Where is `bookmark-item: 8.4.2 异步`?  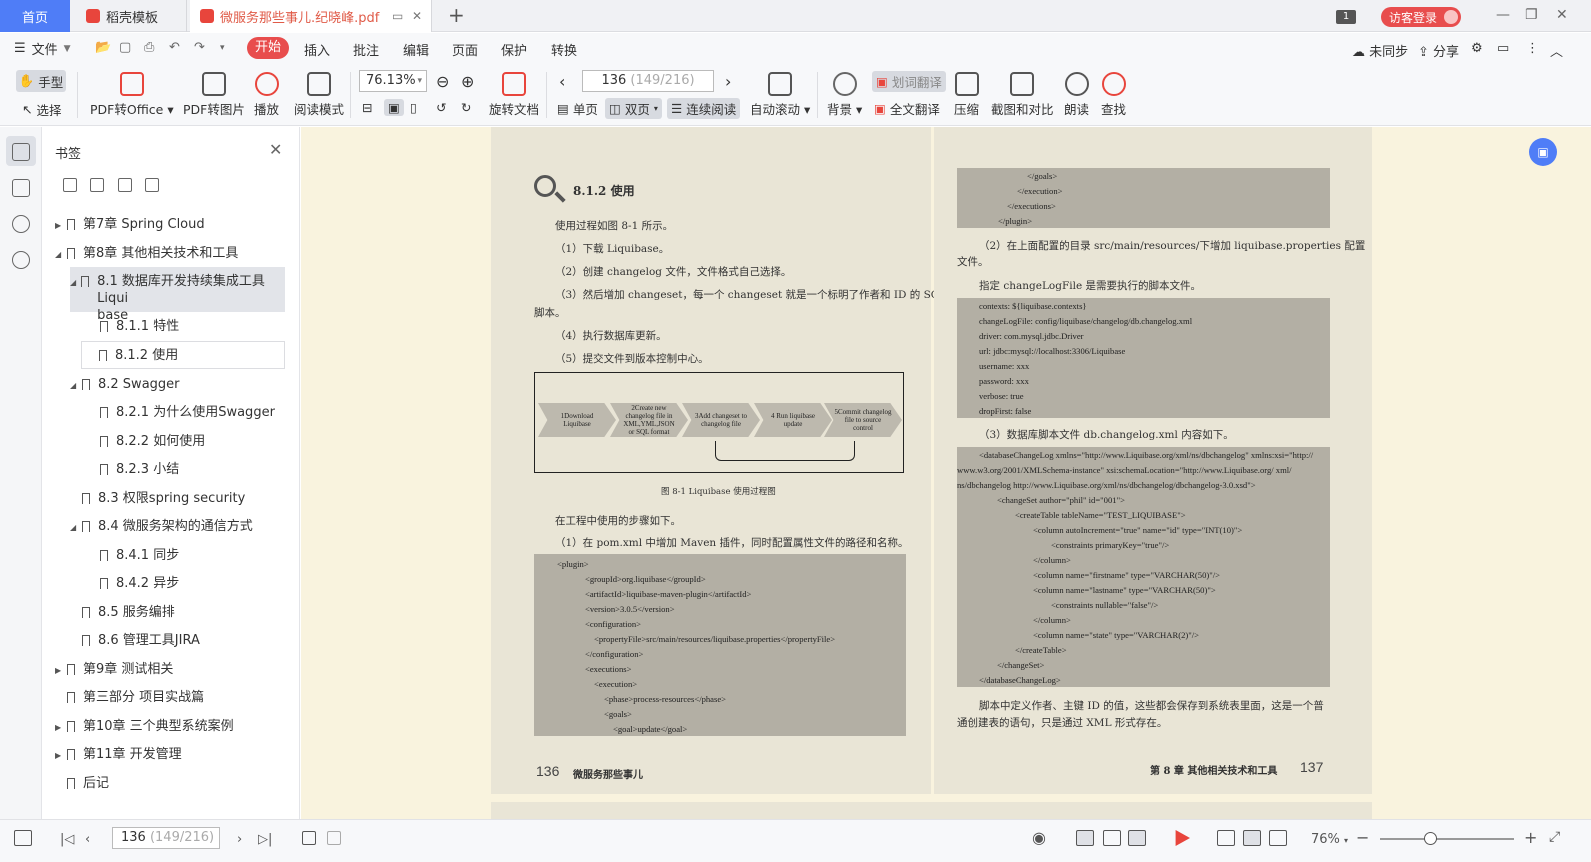 bookmark-item: 8.4.2 异步 is located at coordinates (138, 583).